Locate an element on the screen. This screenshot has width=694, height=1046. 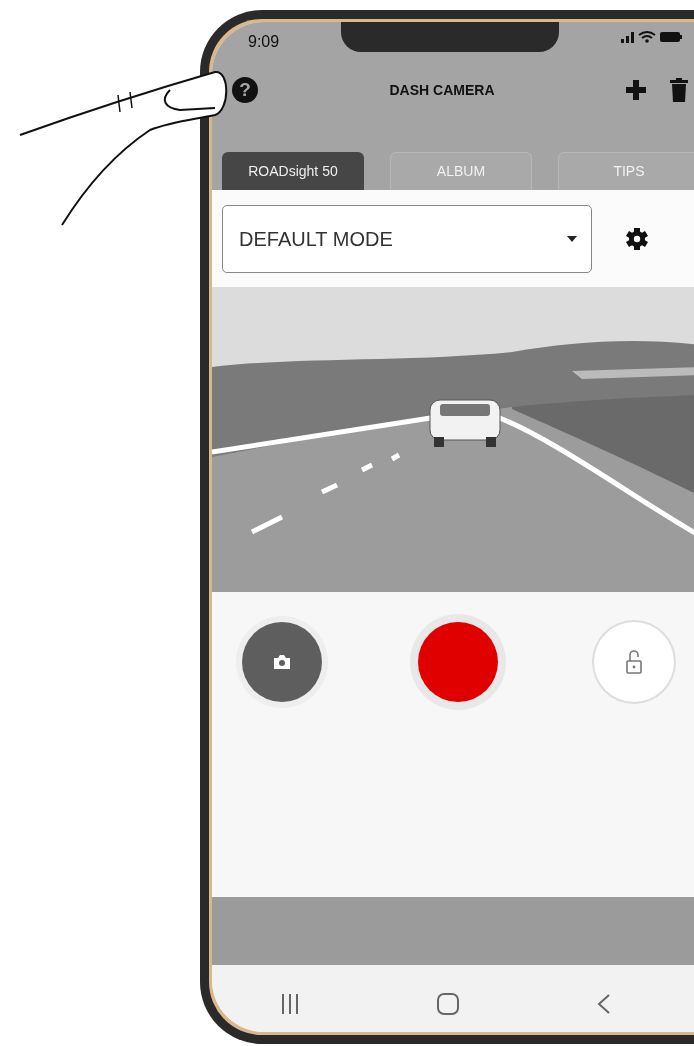
trash-icon is located at coordinates (679, 90).